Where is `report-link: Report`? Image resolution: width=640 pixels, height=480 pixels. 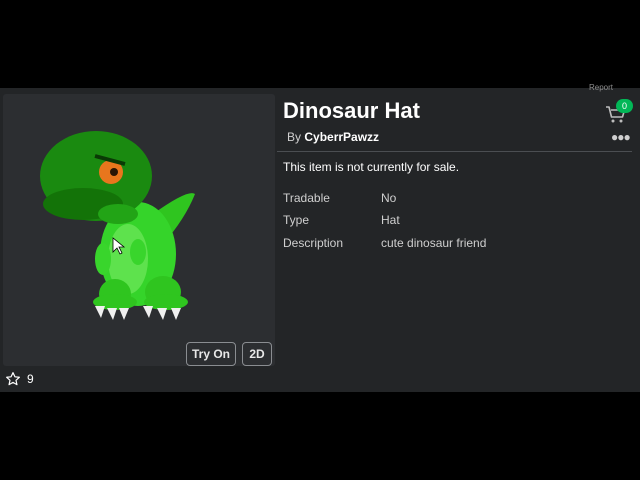
report-link: Report is located at coordinates (601, 87).